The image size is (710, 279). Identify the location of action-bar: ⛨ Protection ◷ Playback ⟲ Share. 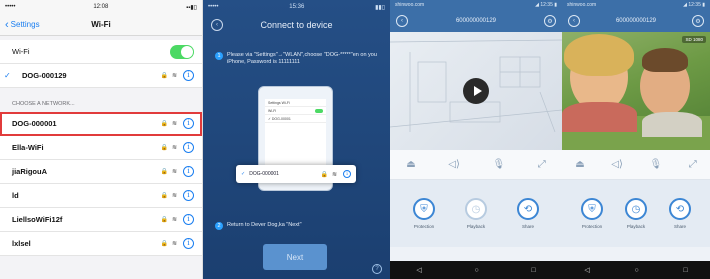
(476, 213).